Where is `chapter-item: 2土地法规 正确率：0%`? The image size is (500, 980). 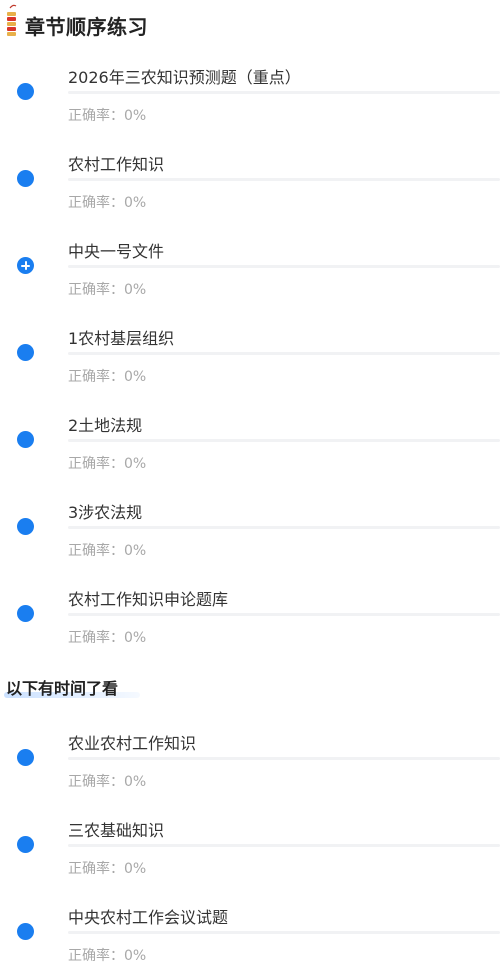 chapter-item: 2土地法规 正确率：0% is located at coordinates (250, 444).